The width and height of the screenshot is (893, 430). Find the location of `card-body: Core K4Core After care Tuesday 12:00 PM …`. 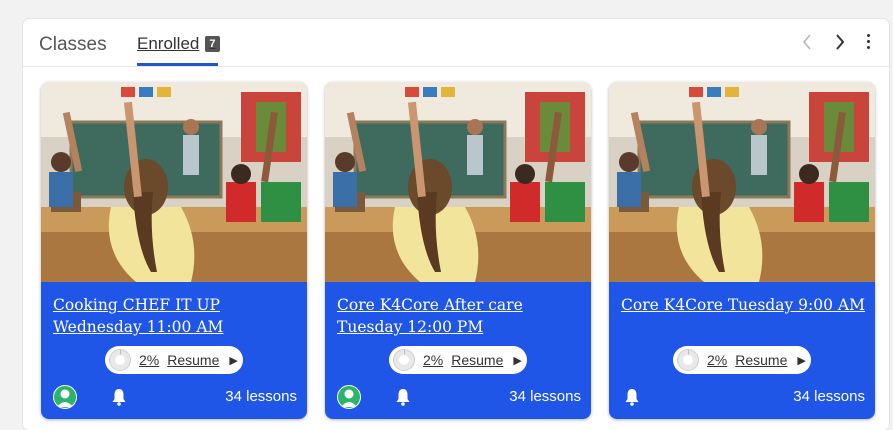

card-body: Core K4Core After care Tuesday 12:00 PM … is located at coordinates (458, 350).